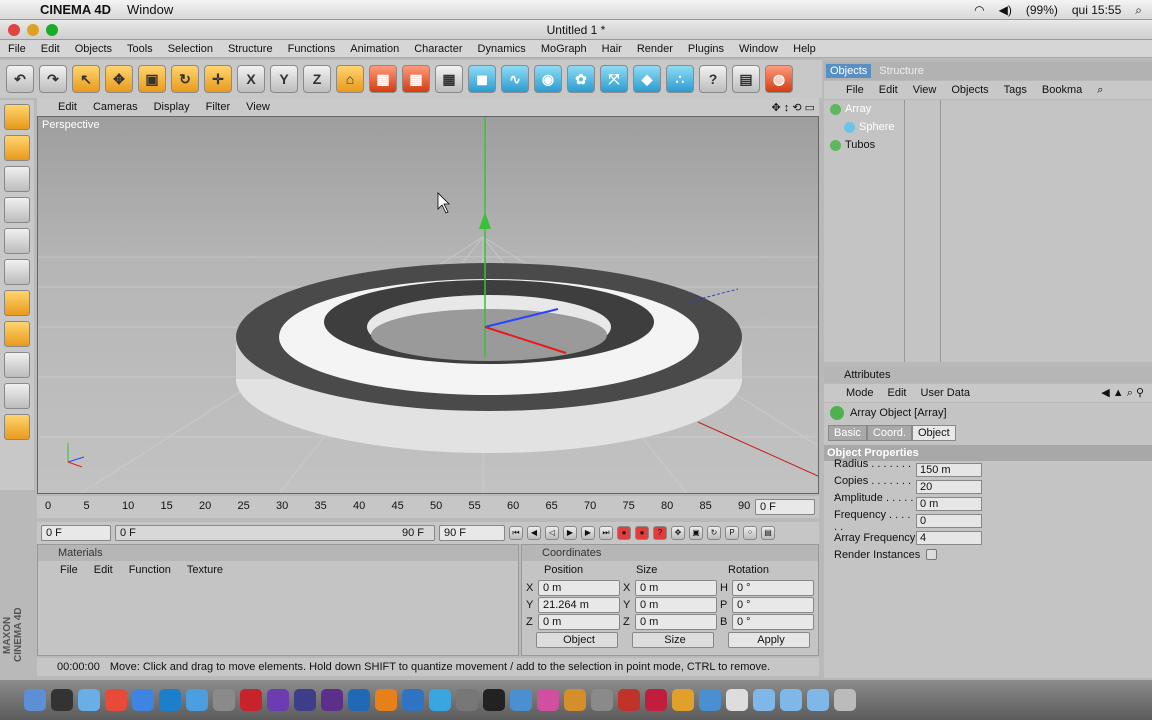 The height and width of the screenshot is (720, 1152). Describe the element at coordinates (1015, 90) in the screenshot. I see `objects-menu-tags: Tags` at that location.